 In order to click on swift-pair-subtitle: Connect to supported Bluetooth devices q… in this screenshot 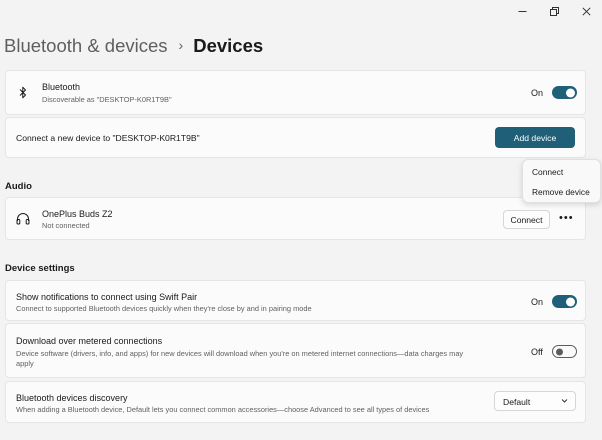, I will do `click(164, 308)`.